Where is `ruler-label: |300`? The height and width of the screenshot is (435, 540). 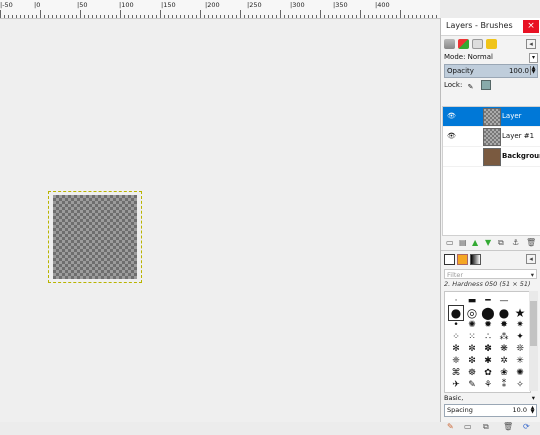 ruler-label: |300 is located at coordinates (297, 5).